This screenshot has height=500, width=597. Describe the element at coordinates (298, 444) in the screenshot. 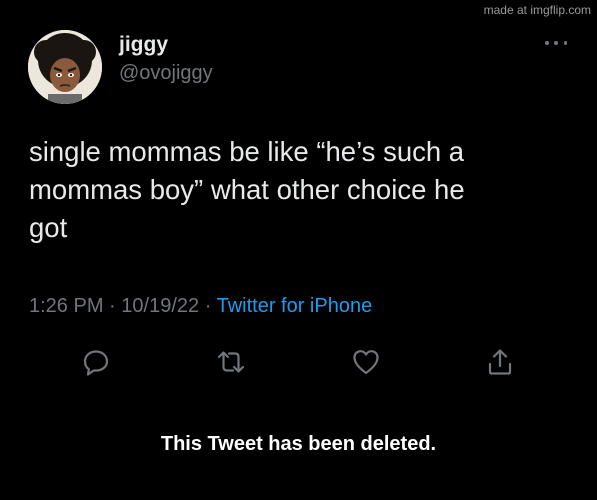

I see `tweet-deleted-notice: This Tweet has been deleted.` at that location.